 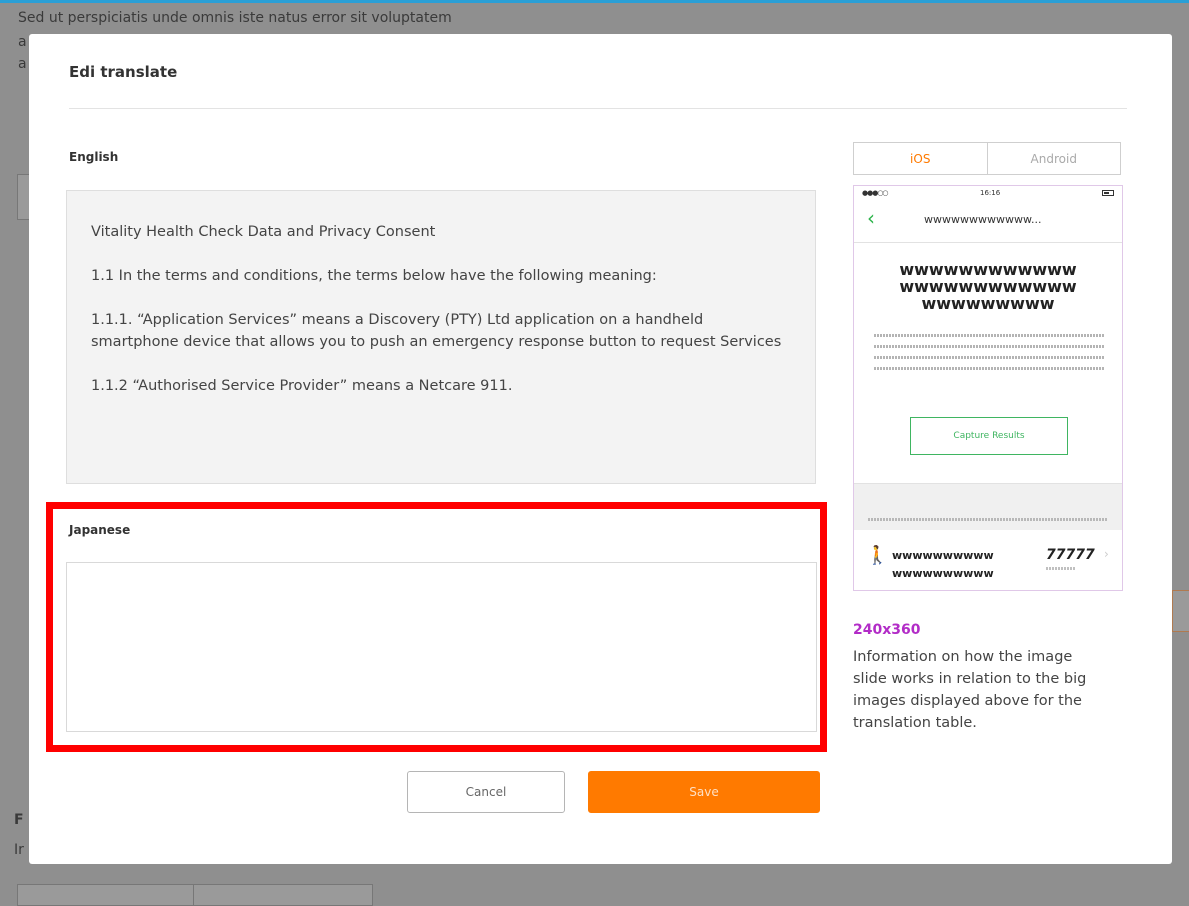 I want to click on phone-gray-text, so click(x=988, y=519).